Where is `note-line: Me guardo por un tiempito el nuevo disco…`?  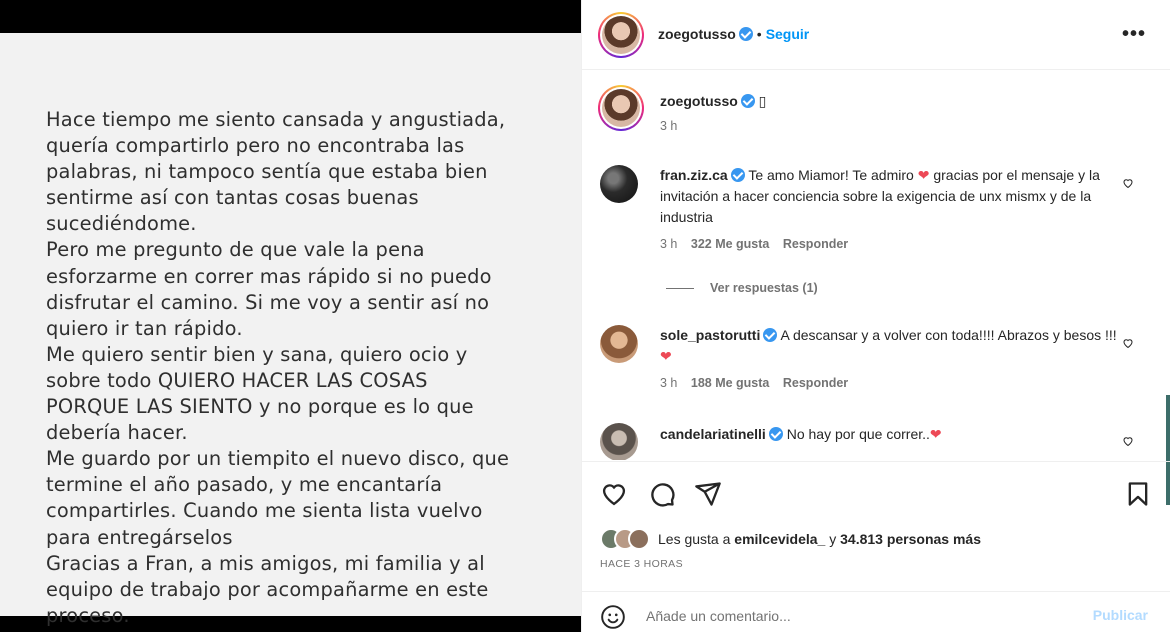 note-line: Me guardo por un tiempito el nuevo disco… is located at coordinates (278, 459).